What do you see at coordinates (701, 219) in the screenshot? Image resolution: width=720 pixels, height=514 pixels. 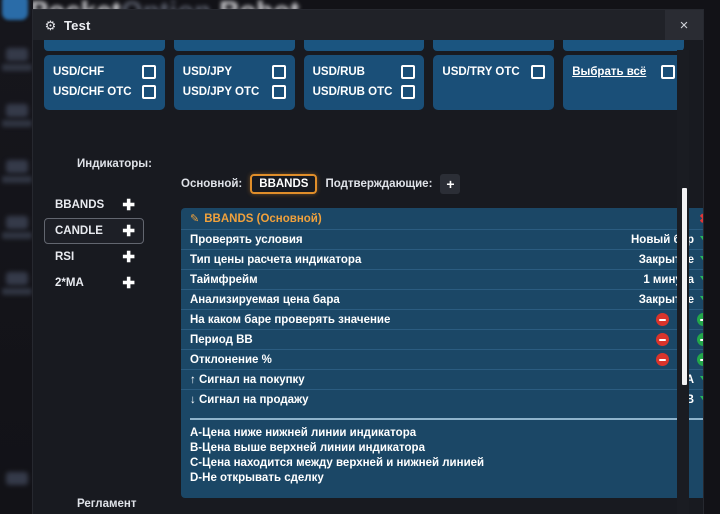 I see `delete-indicator-button: ✖` at bounding box center [701, 219].